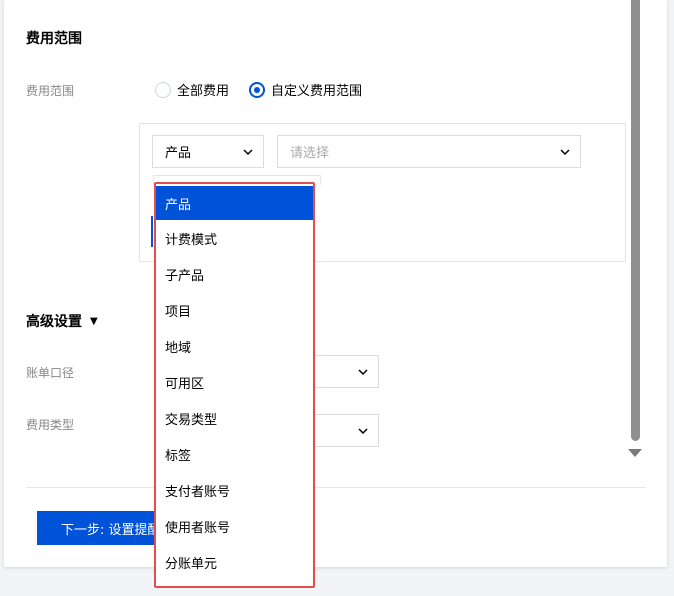 The image size is (674, 596). Describe the element at coordinates (234, 274) in the screenshot. I see `dropdown-item: 子产品` at that location.